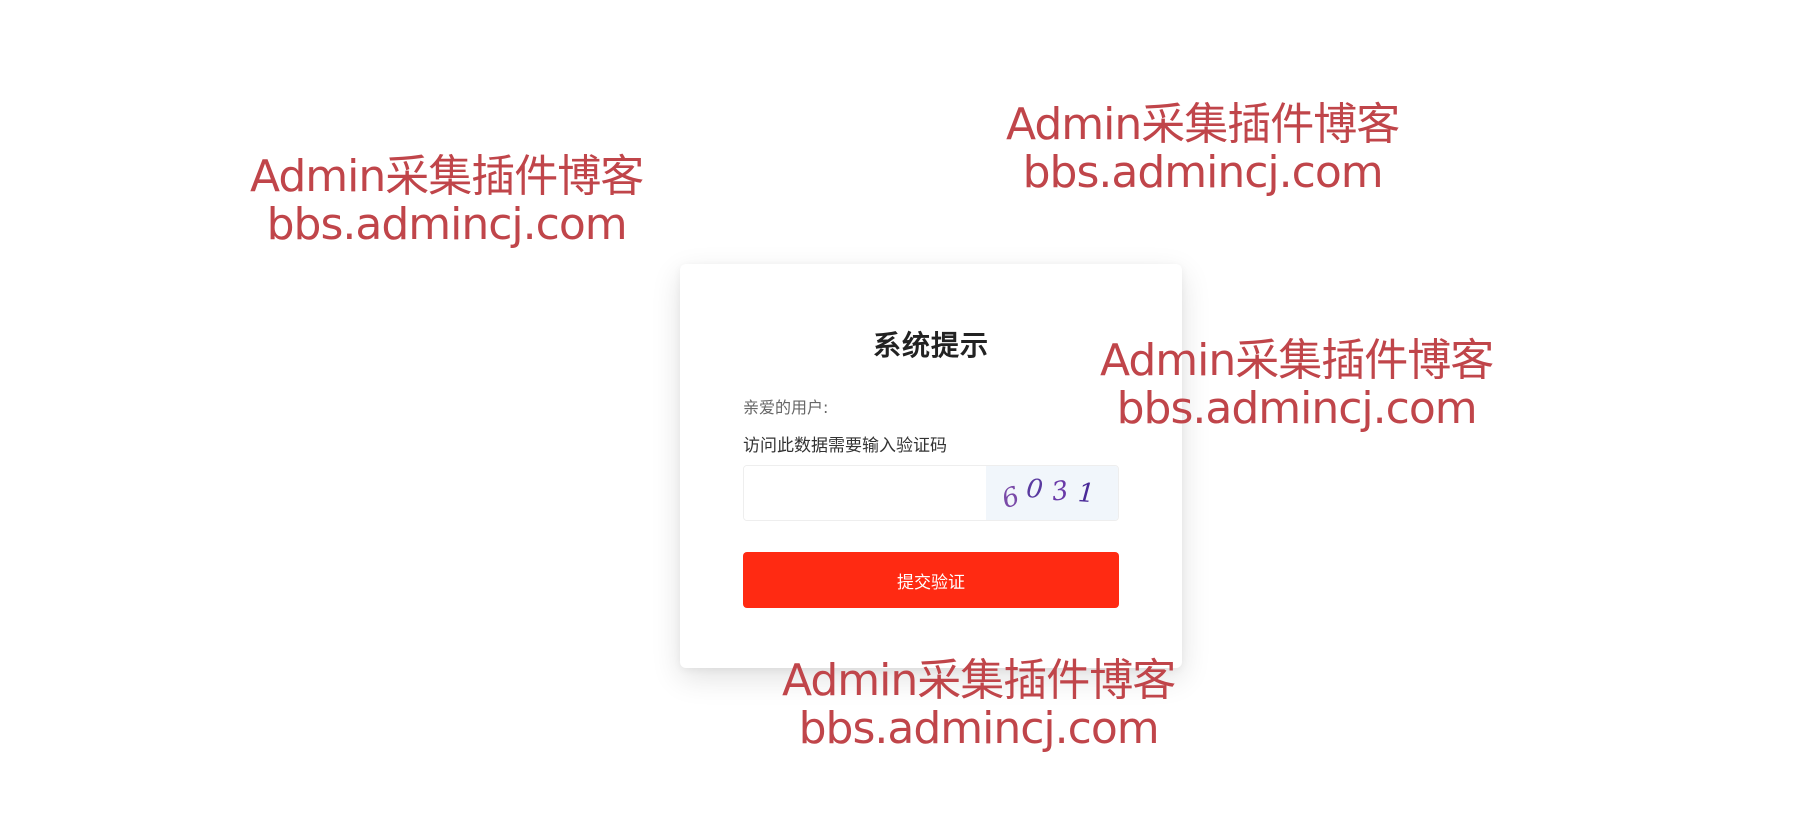 Image resolution: width=1798 pixels, height=813 pixels. I want to click on submit-verification-button: 提交验证, so click(931, 580).